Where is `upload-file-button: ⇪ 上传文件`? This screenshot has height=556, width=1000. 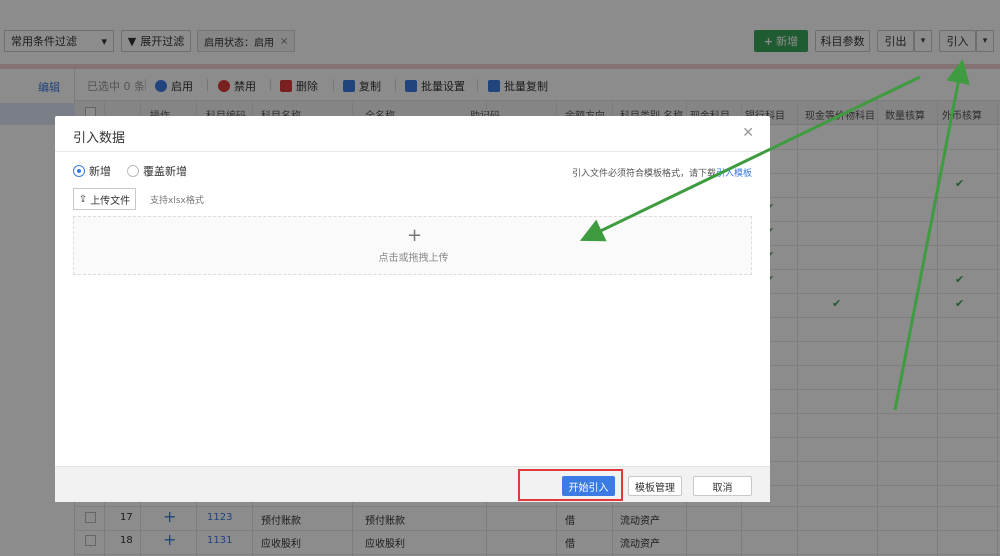 upload-file-button: ⇪ 上传文件 is located at coordinates (104, 199).